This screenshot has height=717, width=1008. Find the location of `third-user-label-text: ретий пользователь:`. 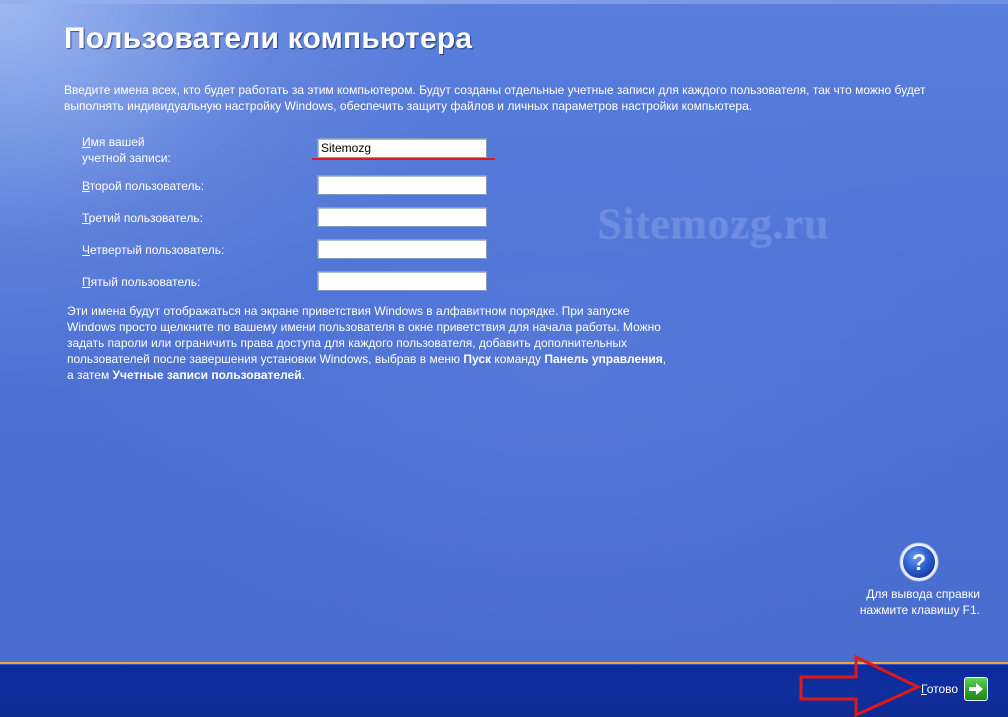

third-user-label-text: ретий пользователь: is located at coordinates (145, 218).